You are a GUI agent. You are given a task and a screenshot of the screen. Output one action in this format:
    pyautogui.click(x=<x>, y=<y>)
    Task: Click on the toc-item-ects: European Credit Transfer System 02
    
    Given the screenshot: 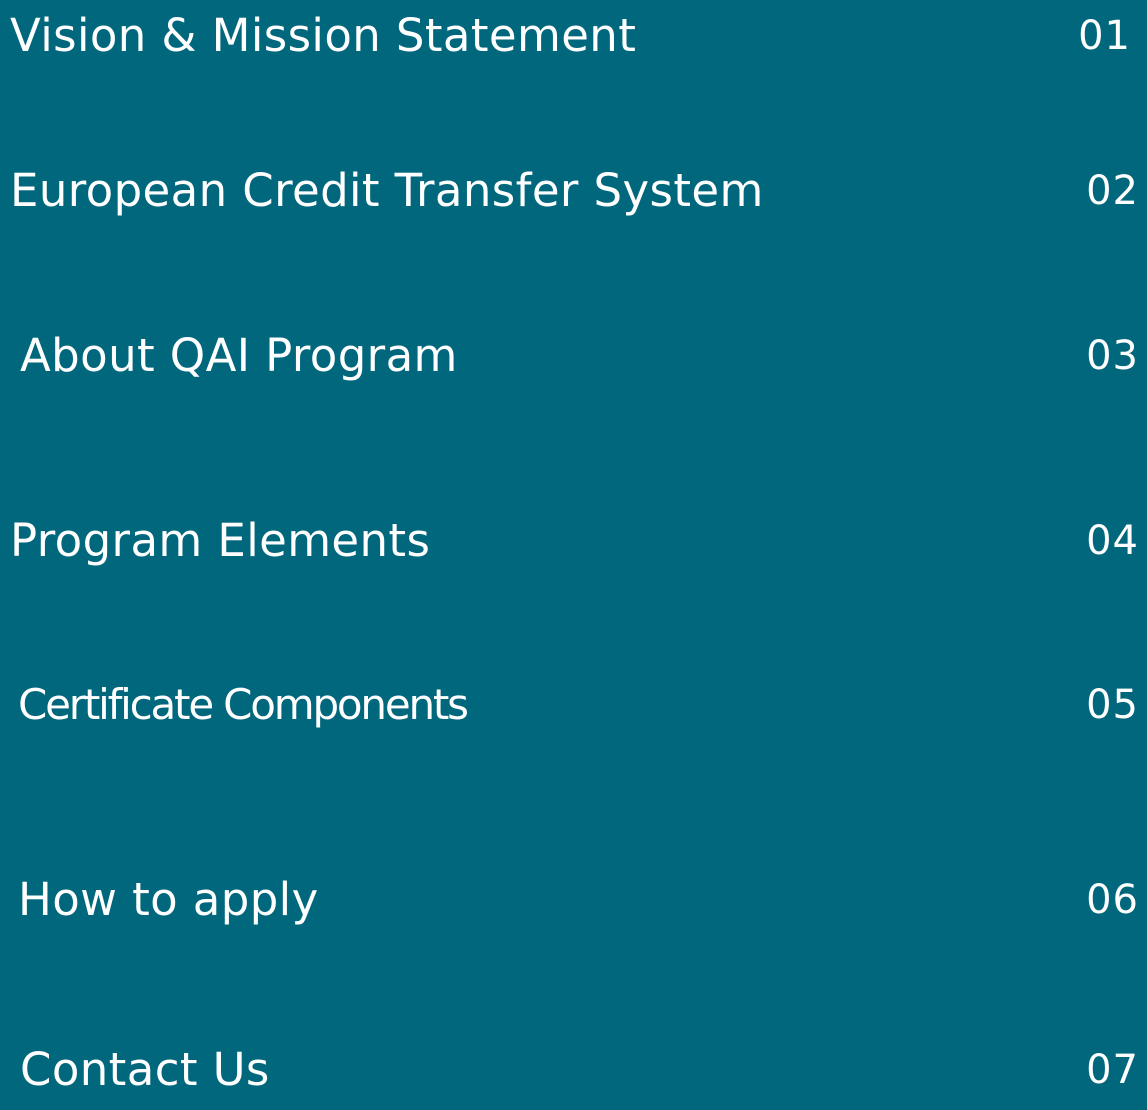 What is the action you would take?
    pyautogui.click(x=573, y=191)
    